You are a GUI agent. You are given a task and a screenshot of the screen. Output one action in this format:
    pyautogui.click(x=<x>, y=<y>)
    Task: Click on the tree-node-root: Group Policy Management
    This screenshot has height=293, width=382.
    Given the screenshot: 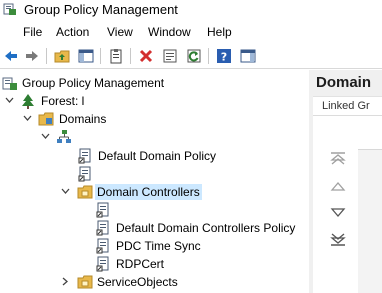 What is the action you would take?
    pyautogui.click(x=154, y=83)
    